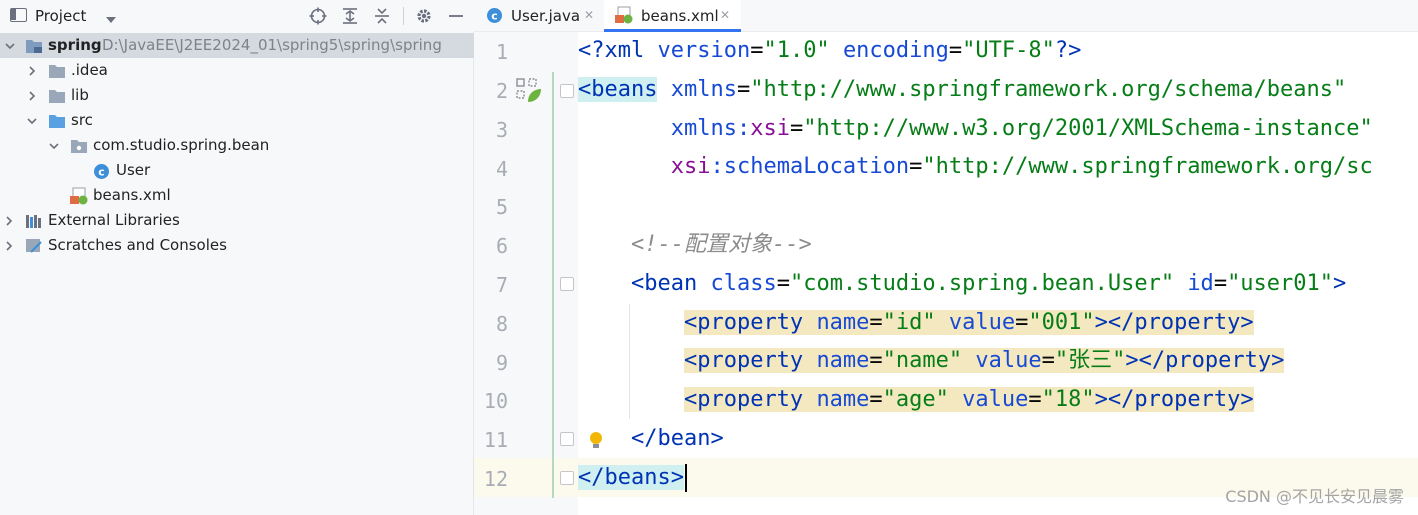 The image size is (1418, 515). What do you see at coordinates (495, 401) in the screenshot?
I see `line-number: 10` at bounding box center [495, 401].